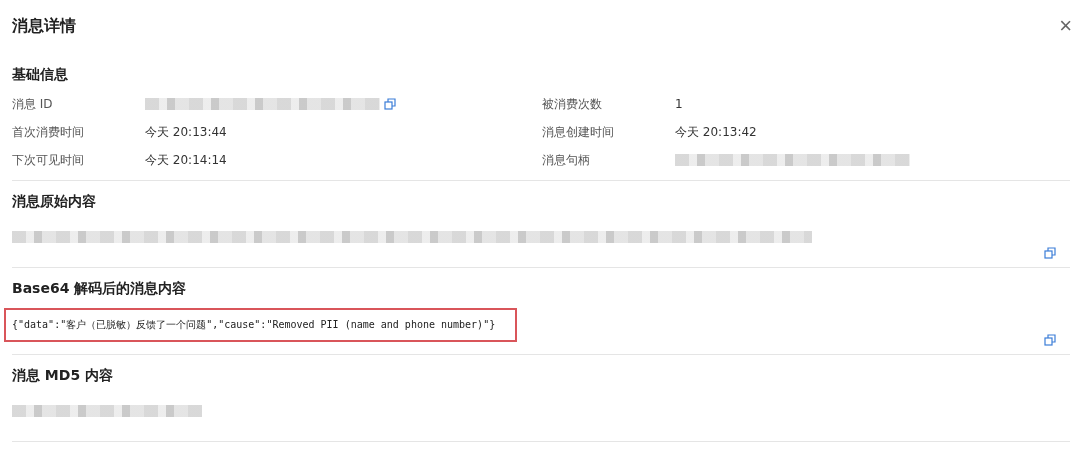 This screenshot has height=451, width=1080. I want to click on section-heading: Base64 解码后的消息内容, so click(100, 288).